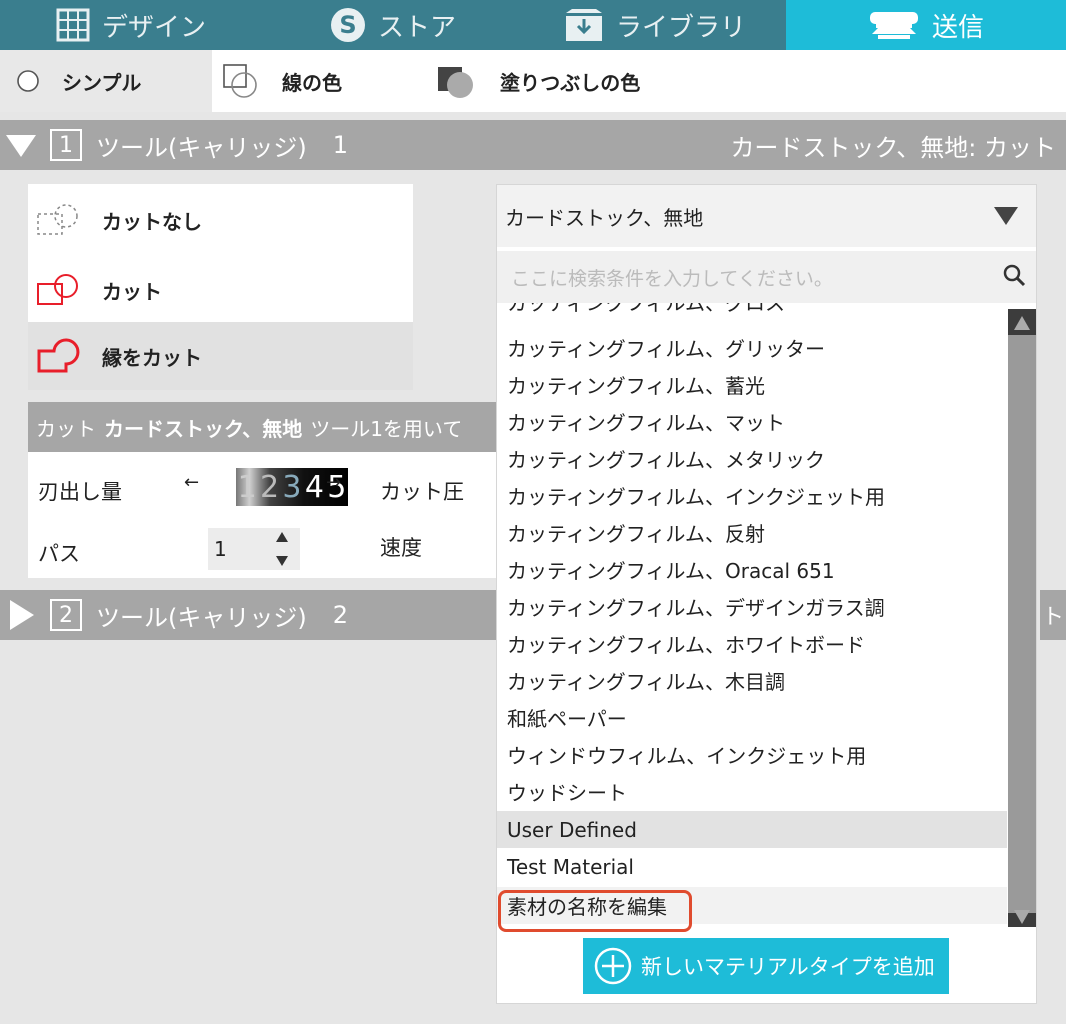 Image resolution: width=1066 pixels, height=1024 pixels. Describe the element at coordinates (752, 384) in the screenshot. I see `list-item: カッティングフィルム、蓄光` at that location.